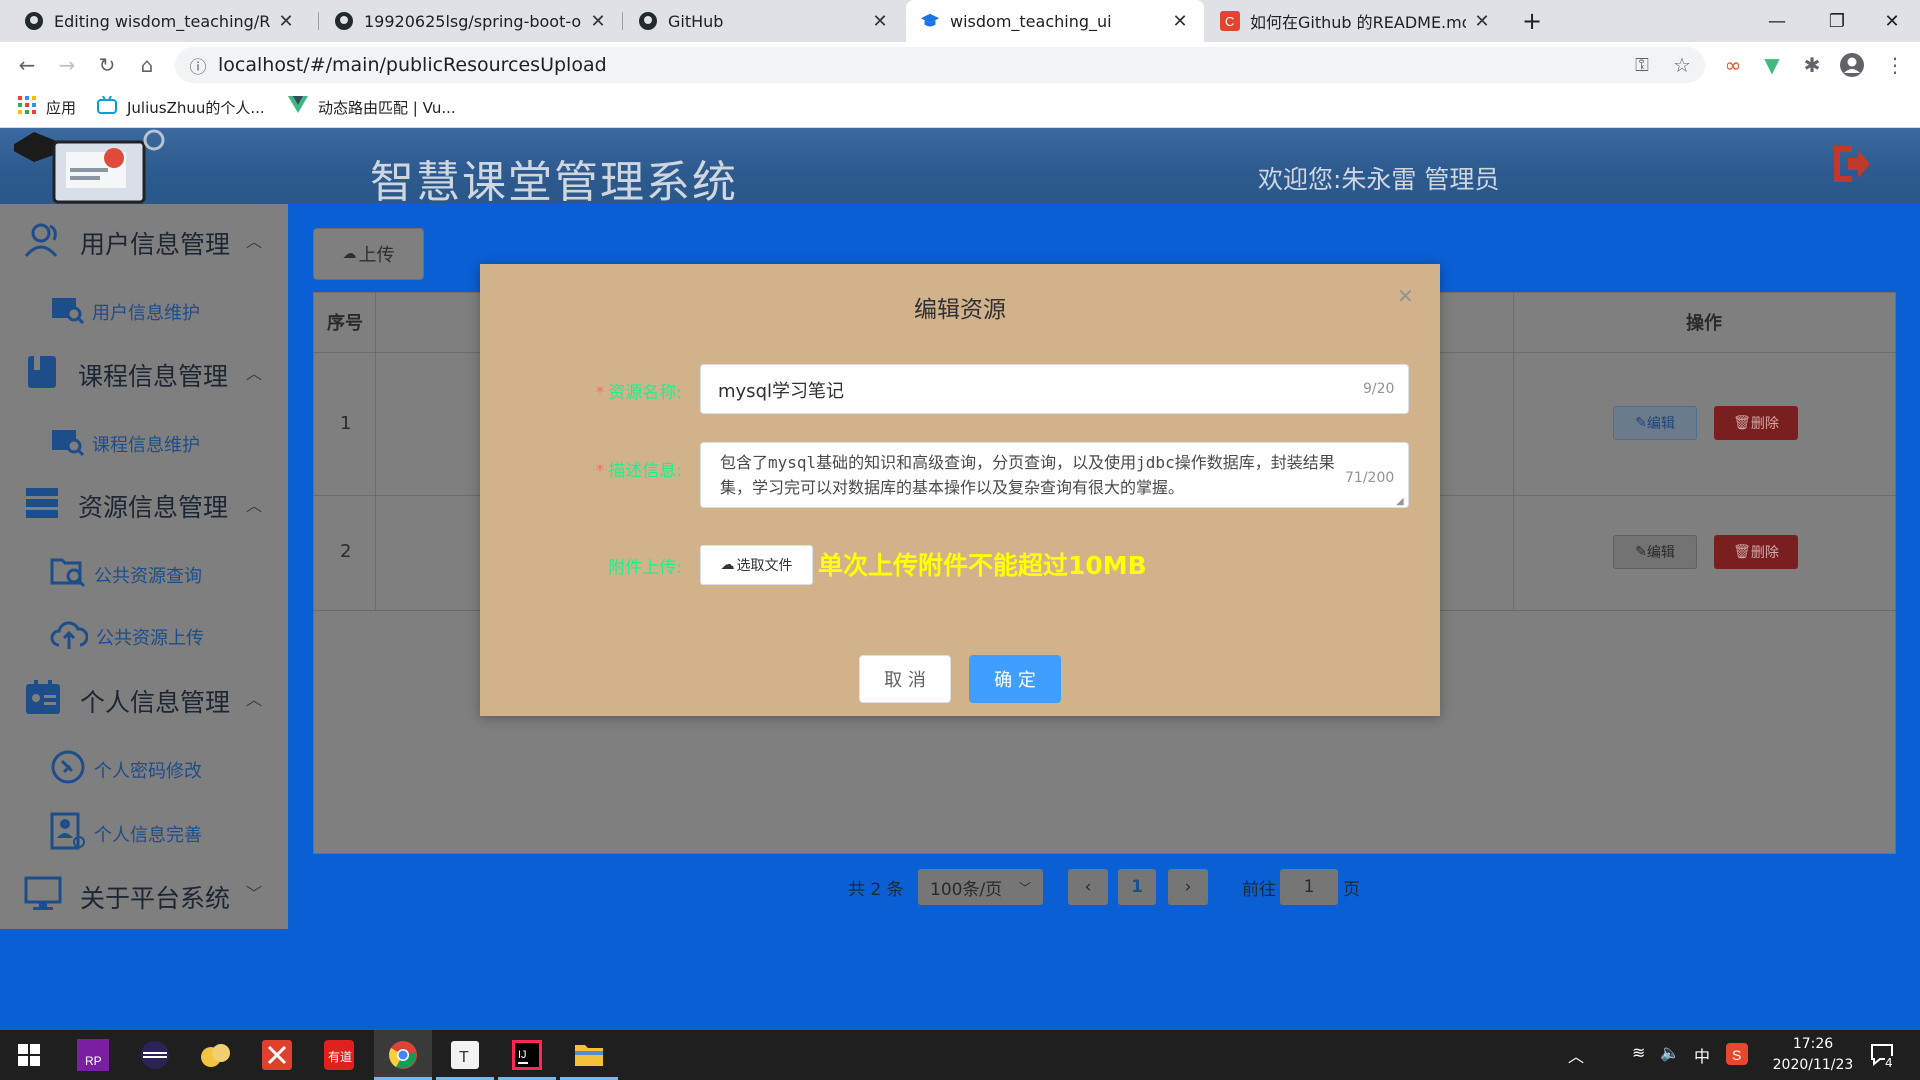  Describe the element at coordinates (1660, 553) in the screenshot. I see `edit-label: 编辑` at that location.